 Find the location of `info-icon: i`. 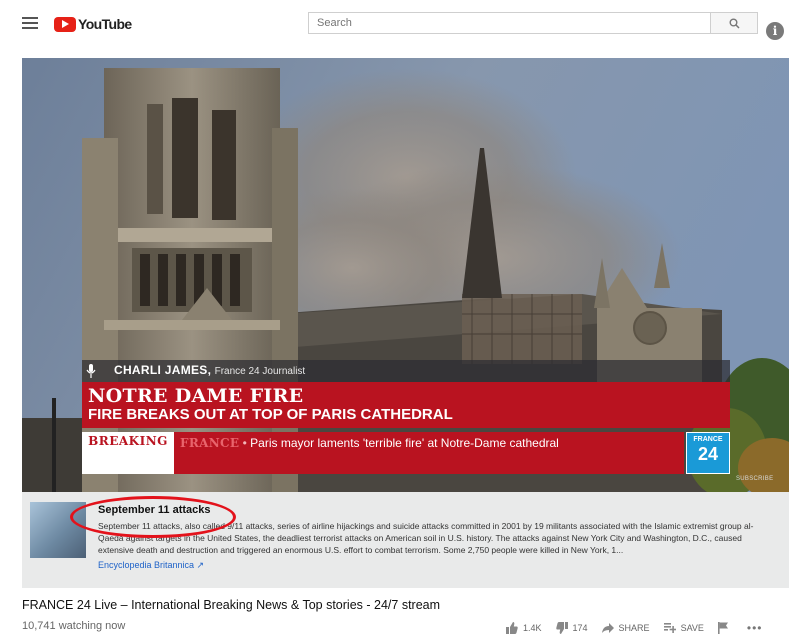

info-icon: i is located at coordinates (775, 31).